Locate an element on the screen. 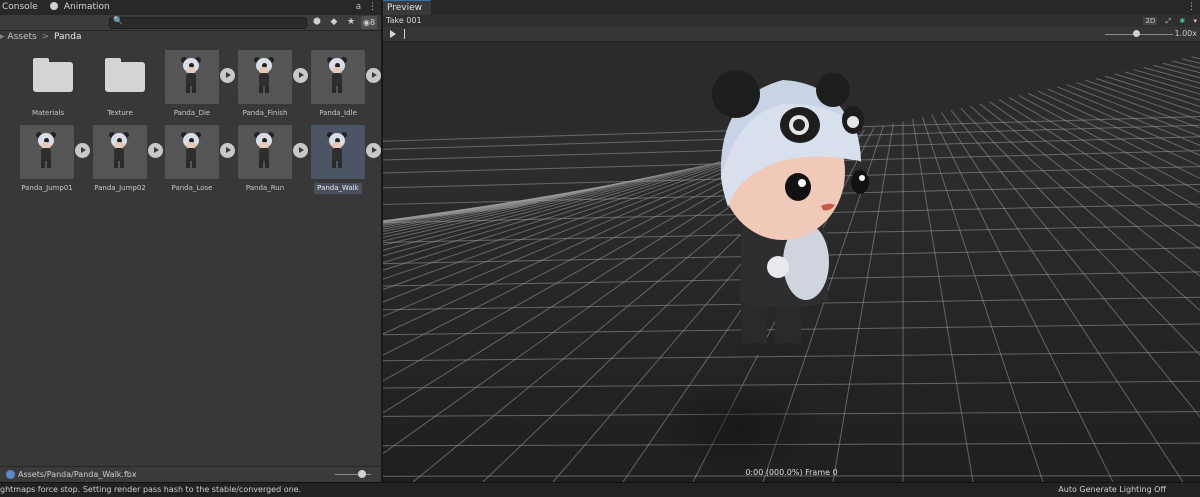 This screenshot has width=1200, height=497. breadcrumb-root: Assets is located at coordinates (21, 37).